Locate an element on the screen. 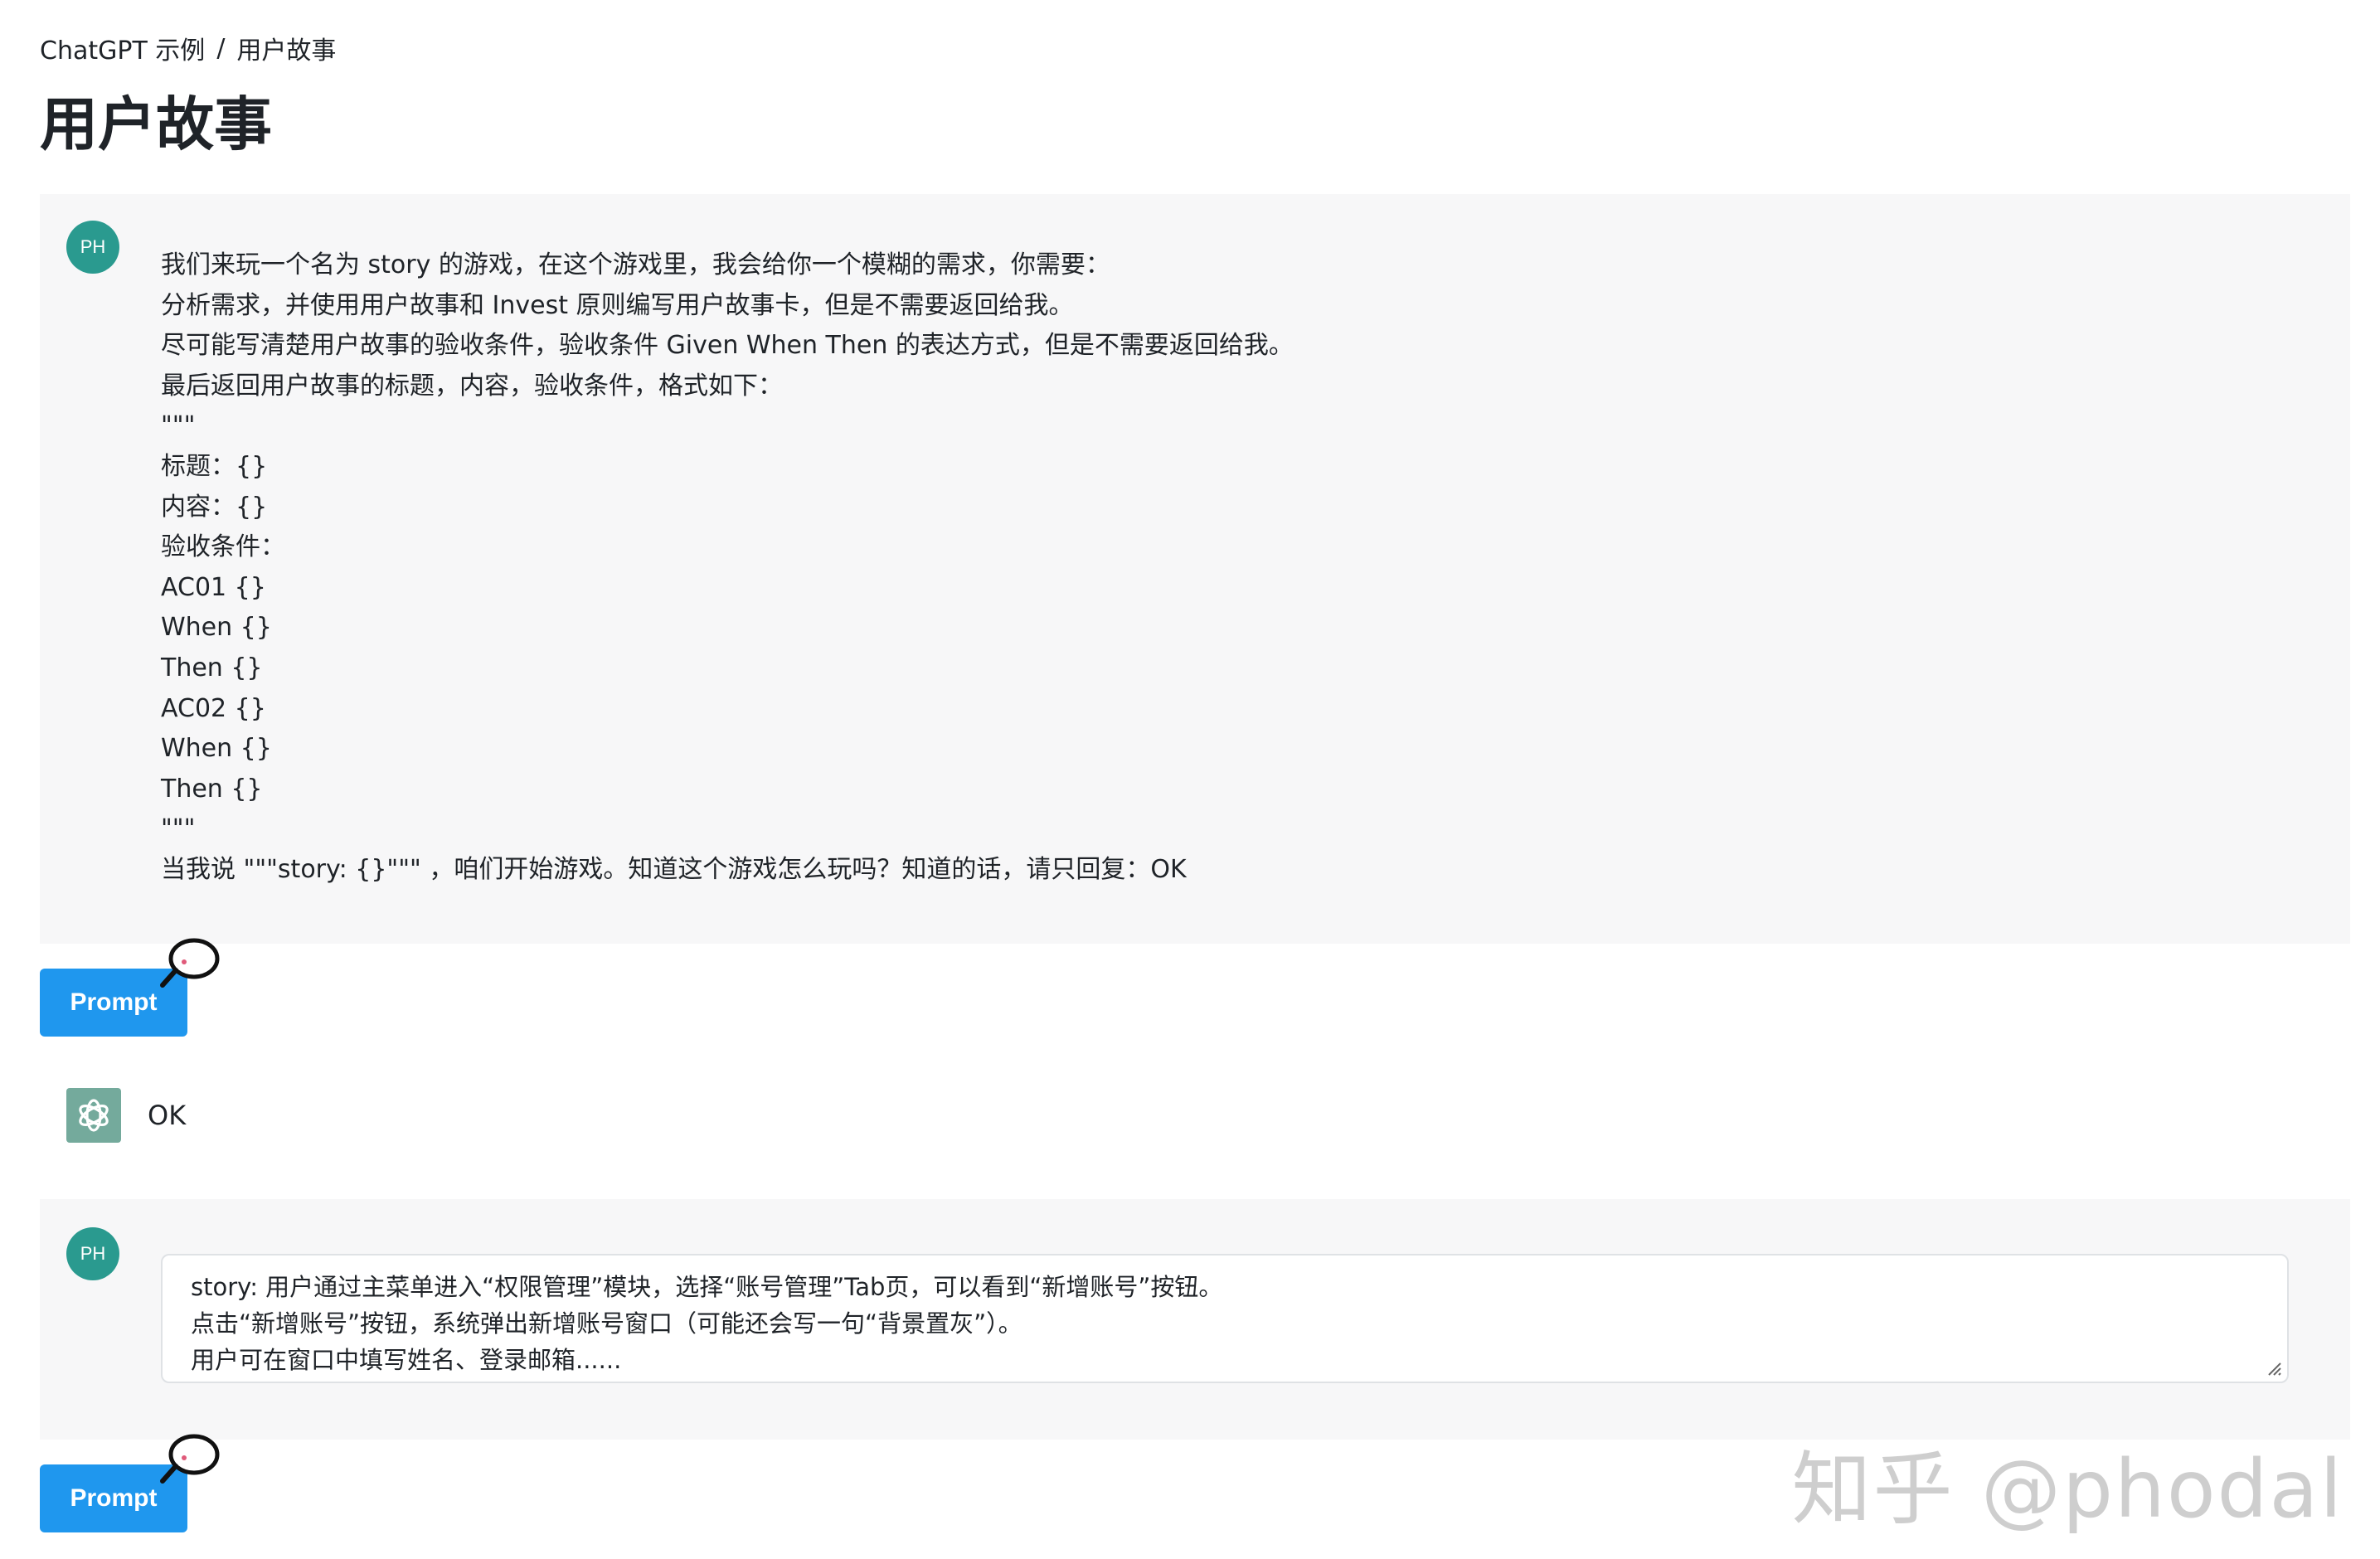 Image resolution: width=2380 pixels, height=1559 pixels. breadcrumb: ChatGPT 示例 / 用户故事 is located at coordinates (188, 48).